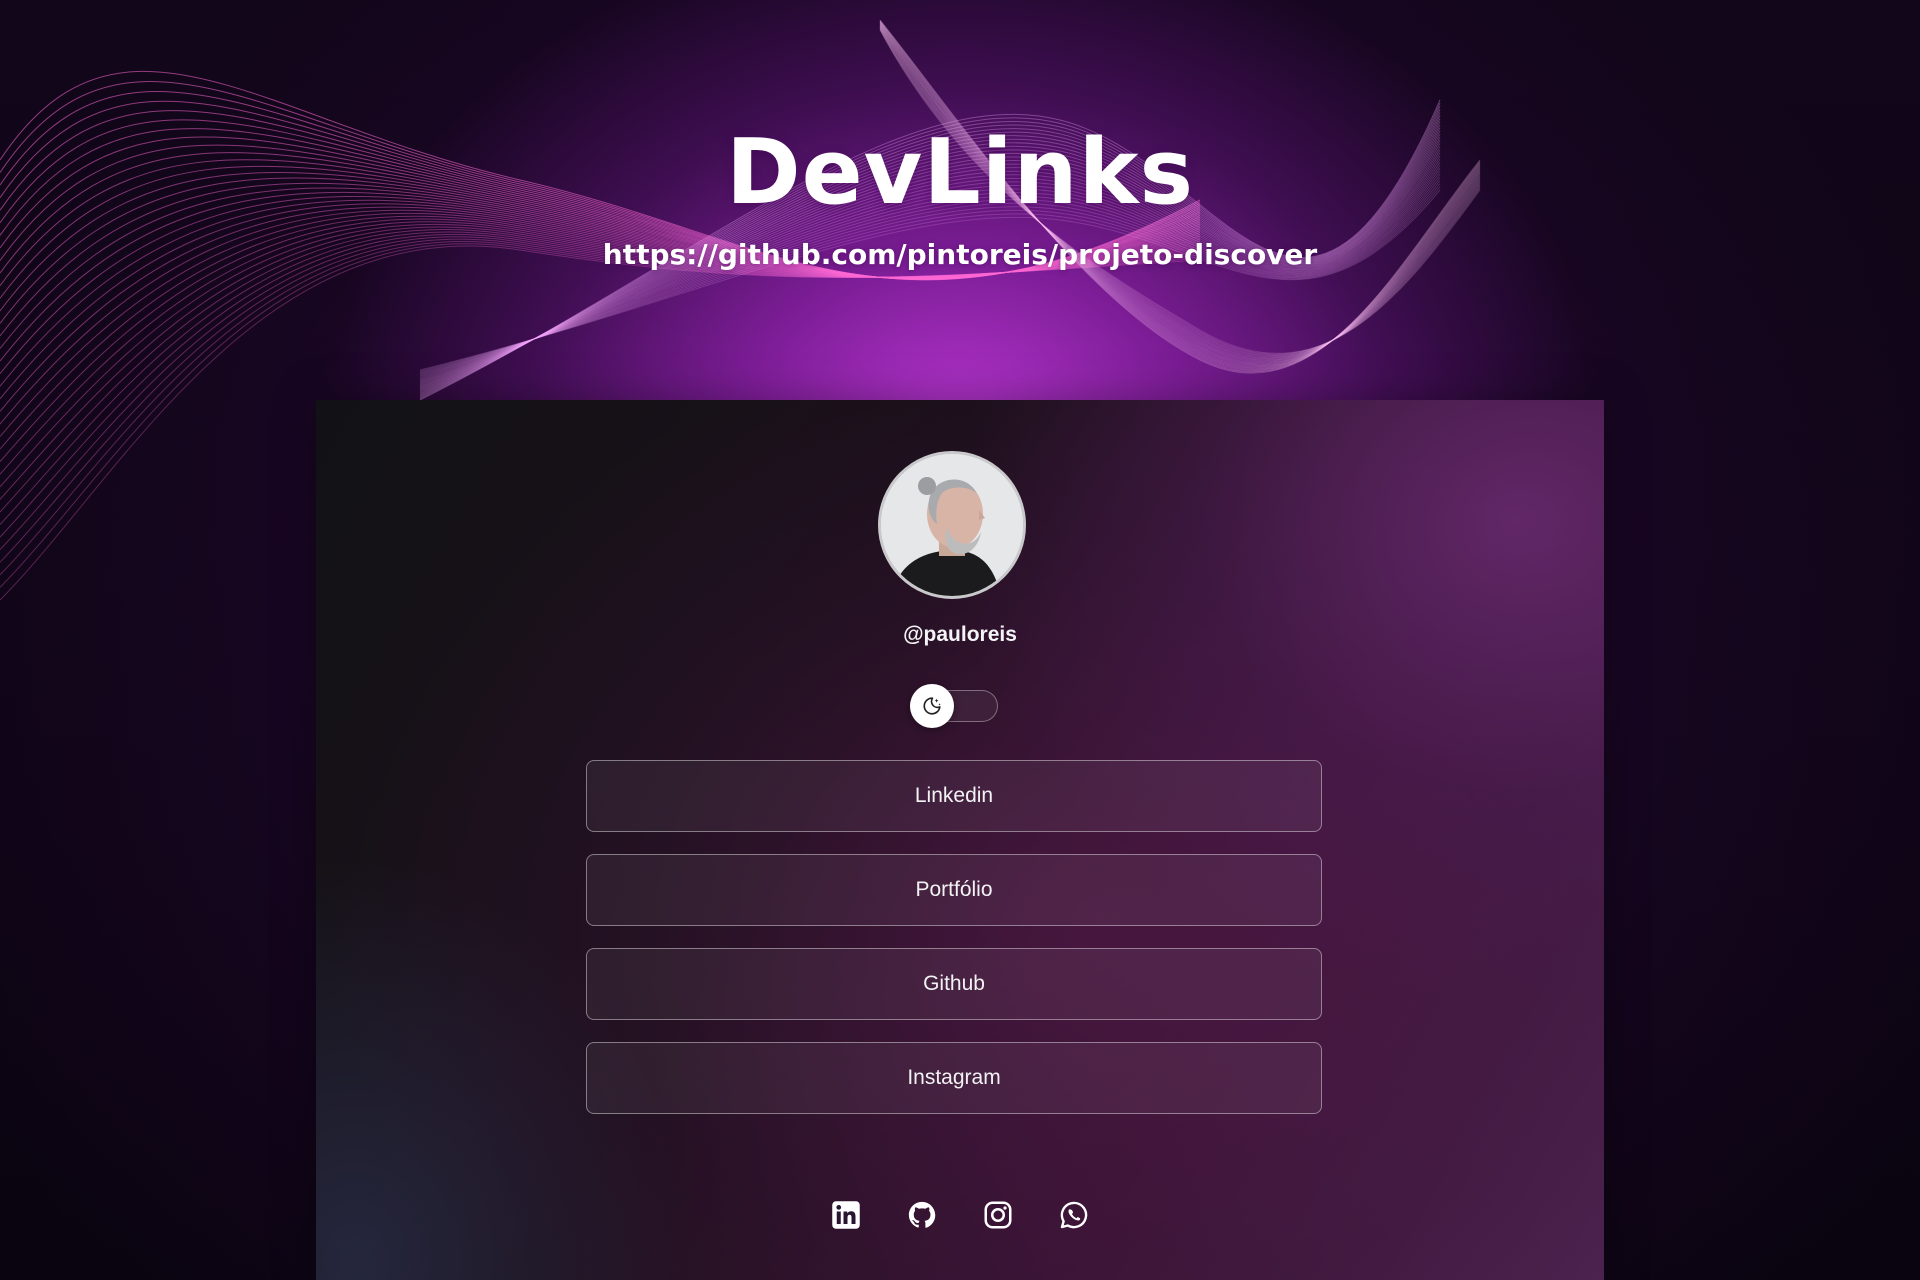  Describe the element at coordinates (954, 984) in the screenshot. I see `github-link-button: Github` at that location.